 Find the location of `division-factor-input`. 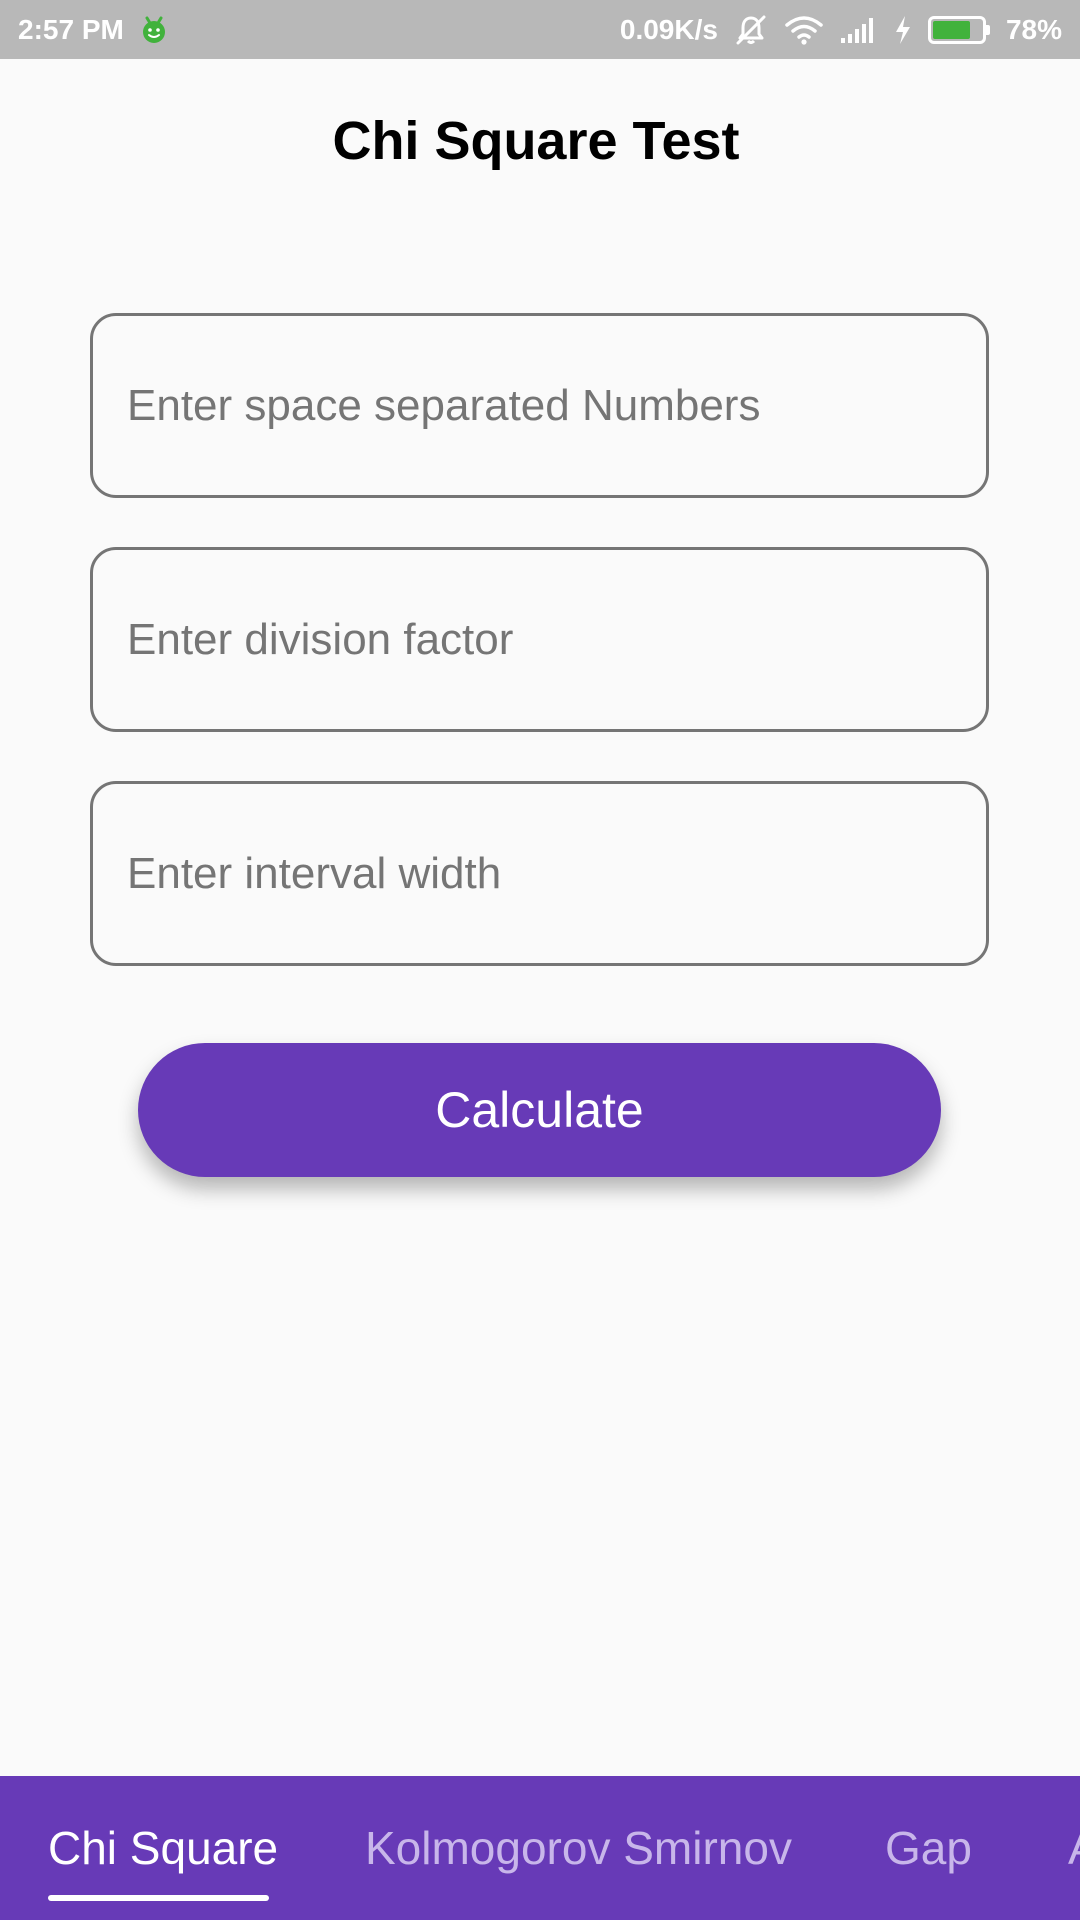

division-factor-input is located at coordinates (539, 639).